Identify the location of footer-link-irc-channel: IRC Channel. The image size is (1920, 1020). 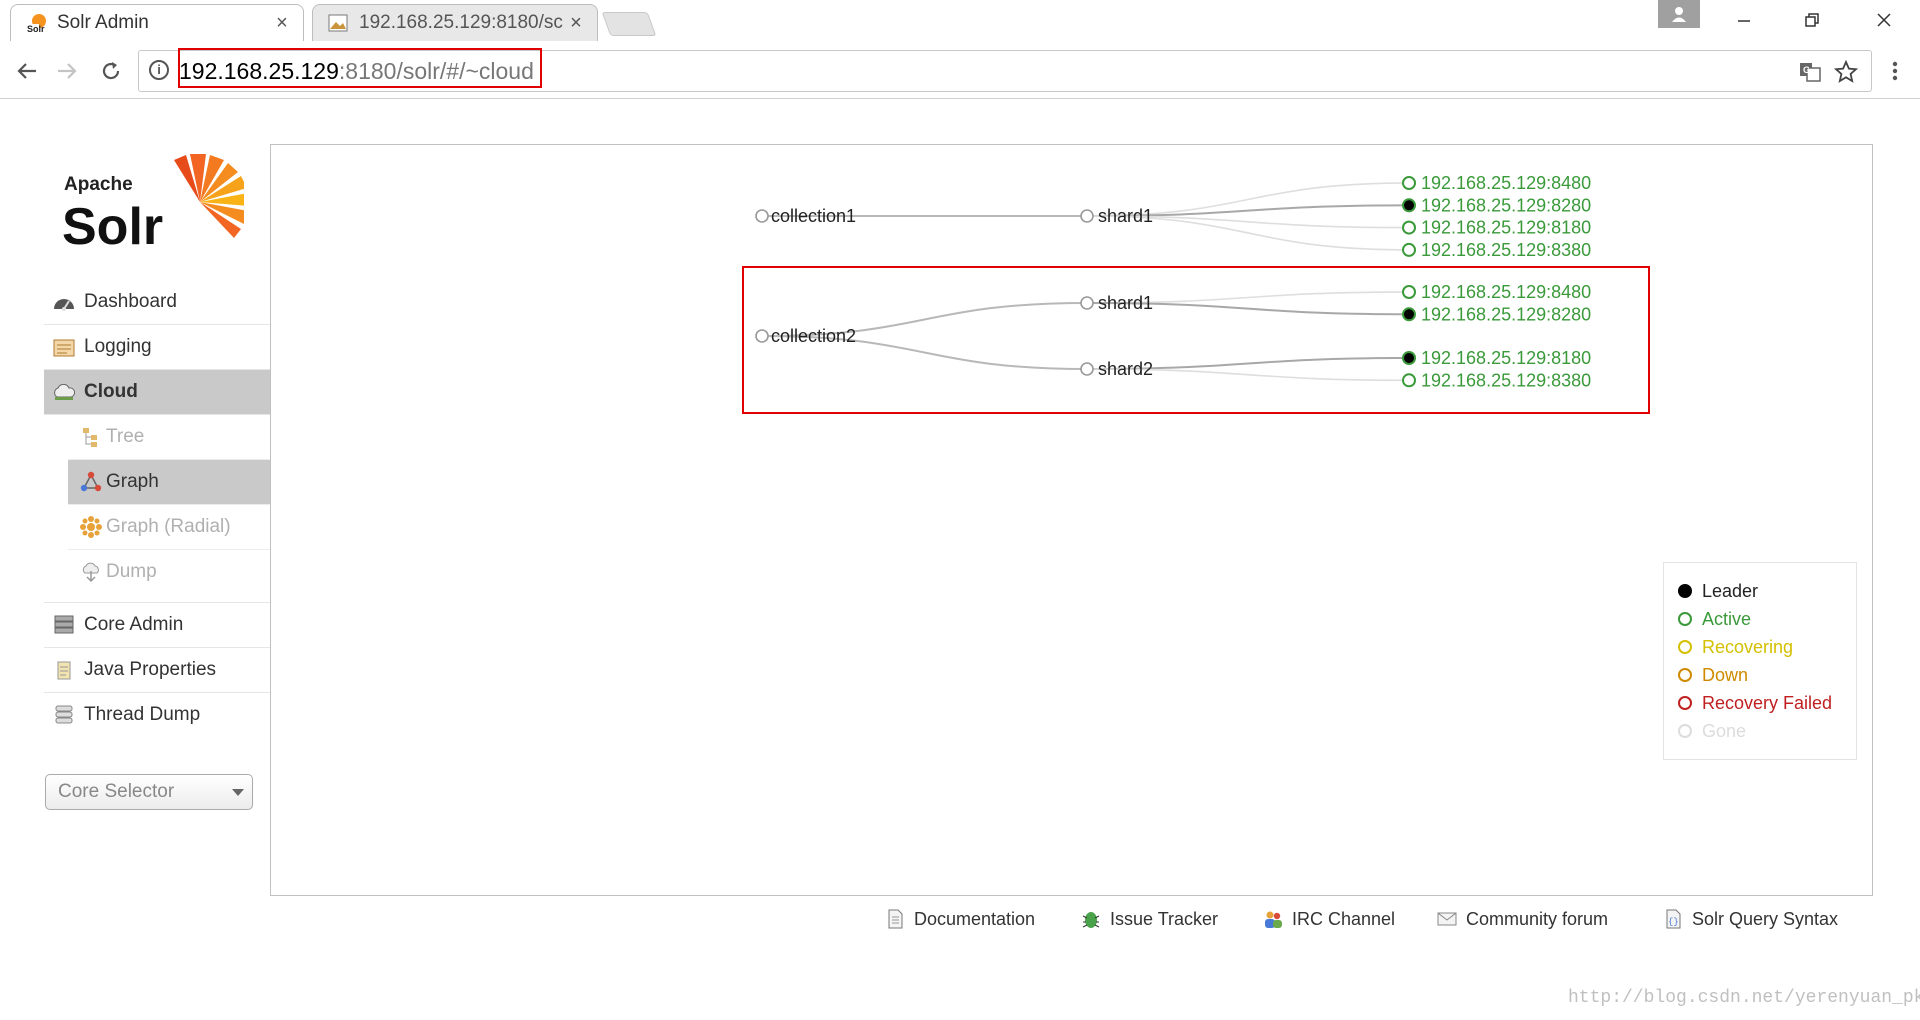
(1328, 919).